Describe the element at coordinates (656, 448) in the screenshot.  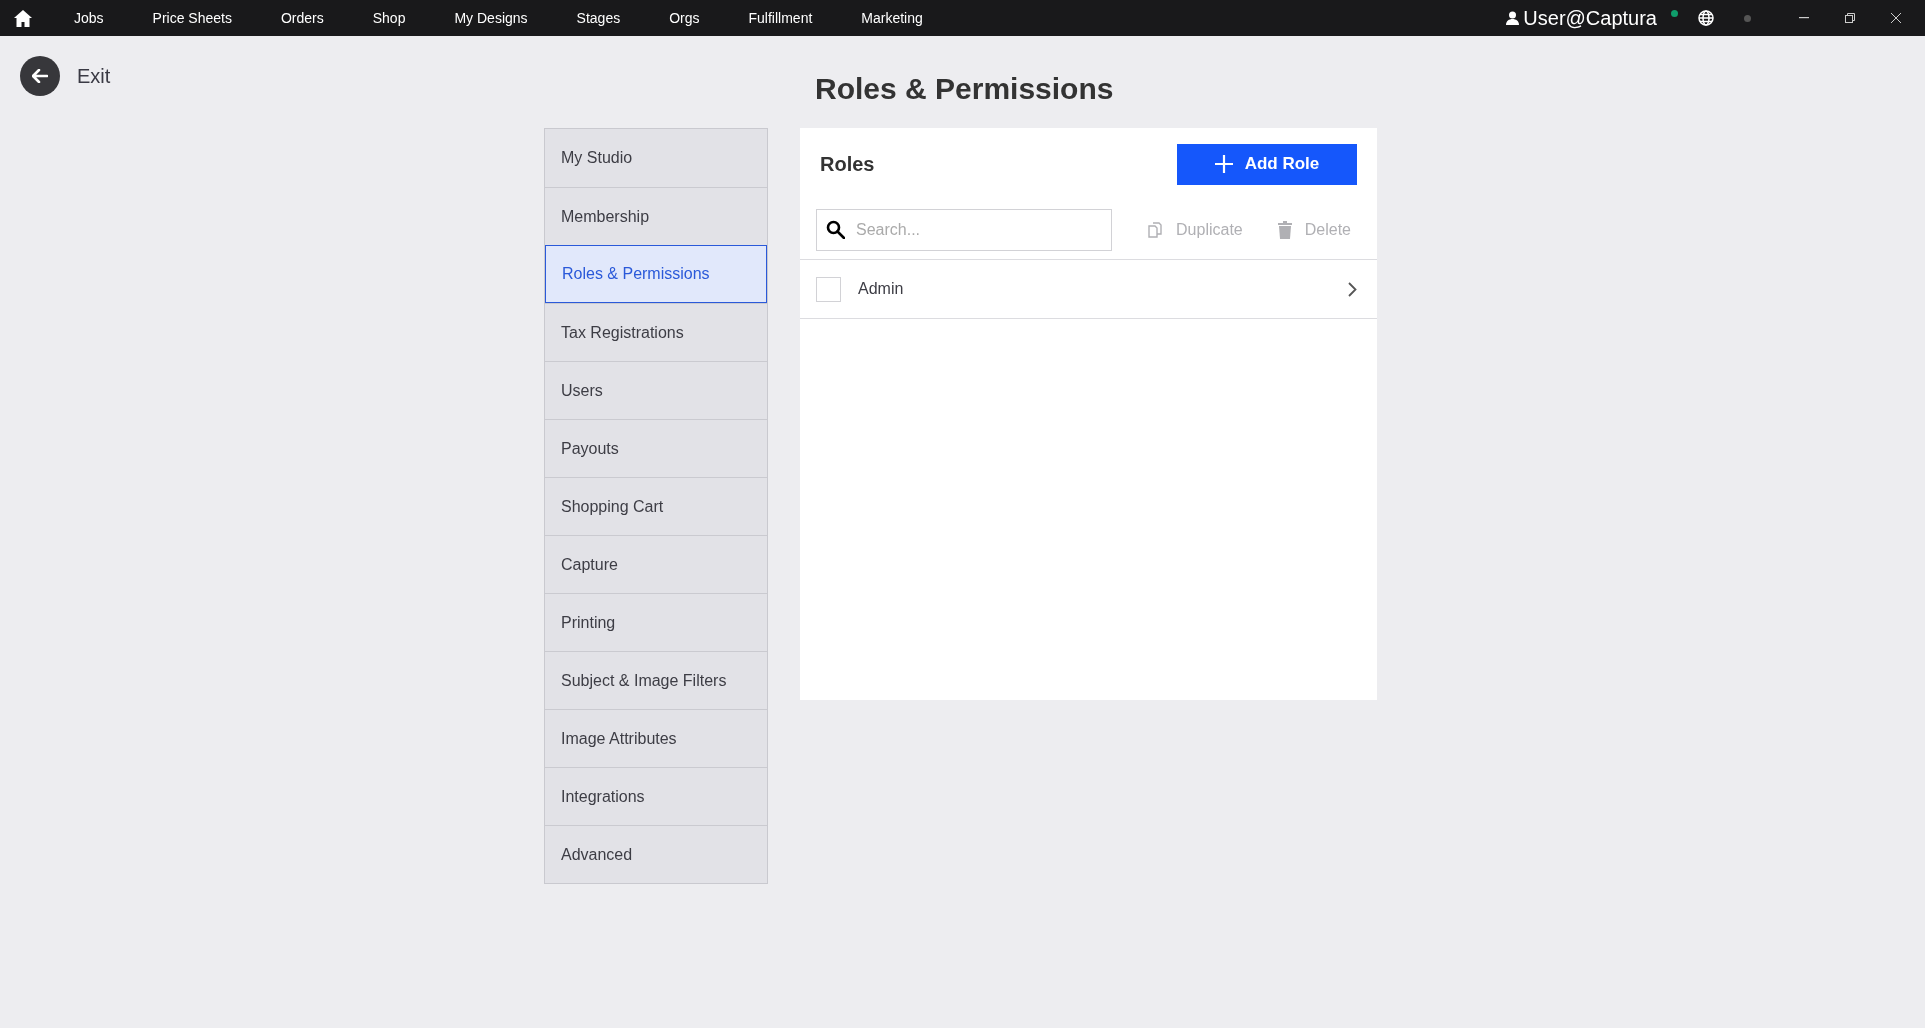
I see `sidebar-item: Payouts` at that location.